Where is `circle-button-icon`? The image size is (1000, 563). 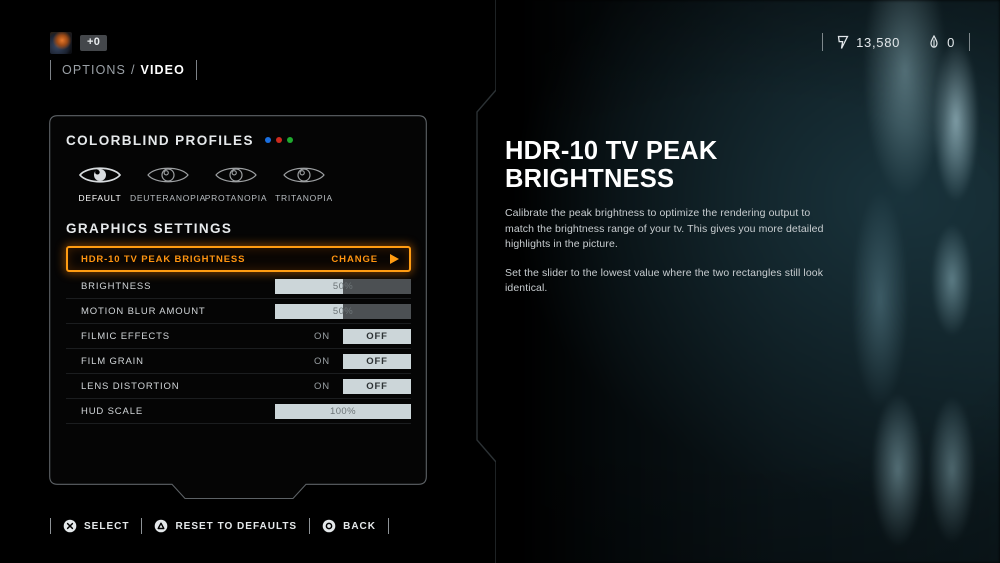 circle-button-icon is located at coordinates (329, 526).